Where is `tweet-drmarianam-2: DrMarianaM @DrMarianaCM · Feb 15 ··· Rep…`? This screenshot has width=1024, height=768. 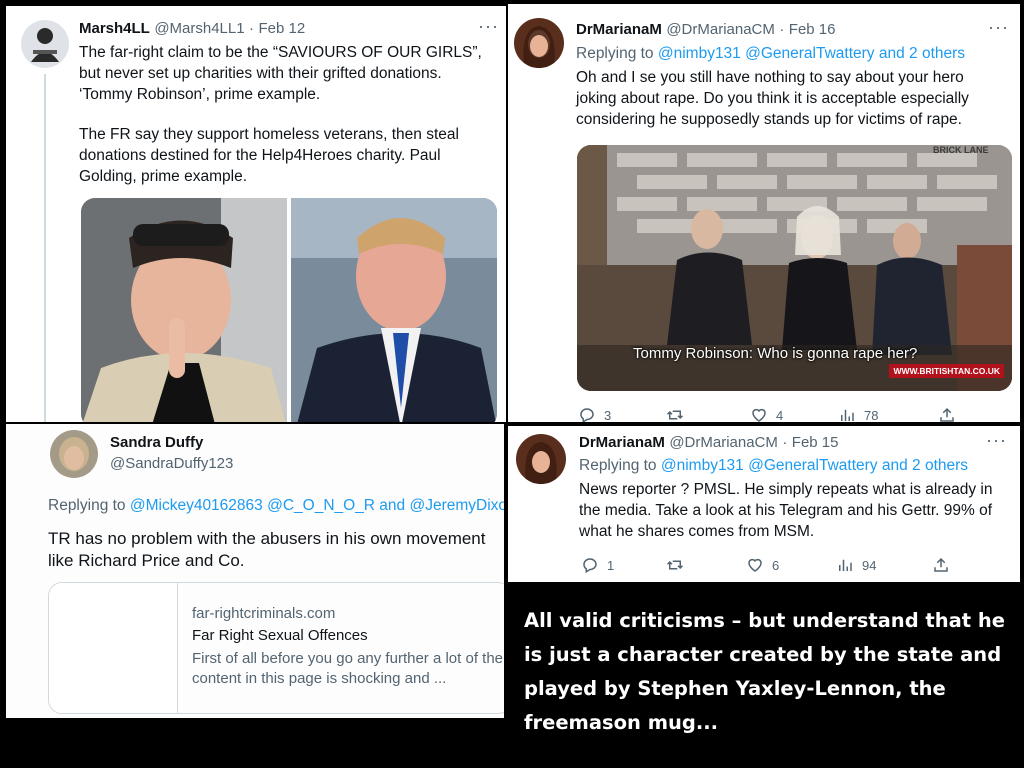 tweet-drmarianam-2: DrMarianaM @DrMarianaCM · Feb 15 ··· Rep… is located at coordinates (764, 504).